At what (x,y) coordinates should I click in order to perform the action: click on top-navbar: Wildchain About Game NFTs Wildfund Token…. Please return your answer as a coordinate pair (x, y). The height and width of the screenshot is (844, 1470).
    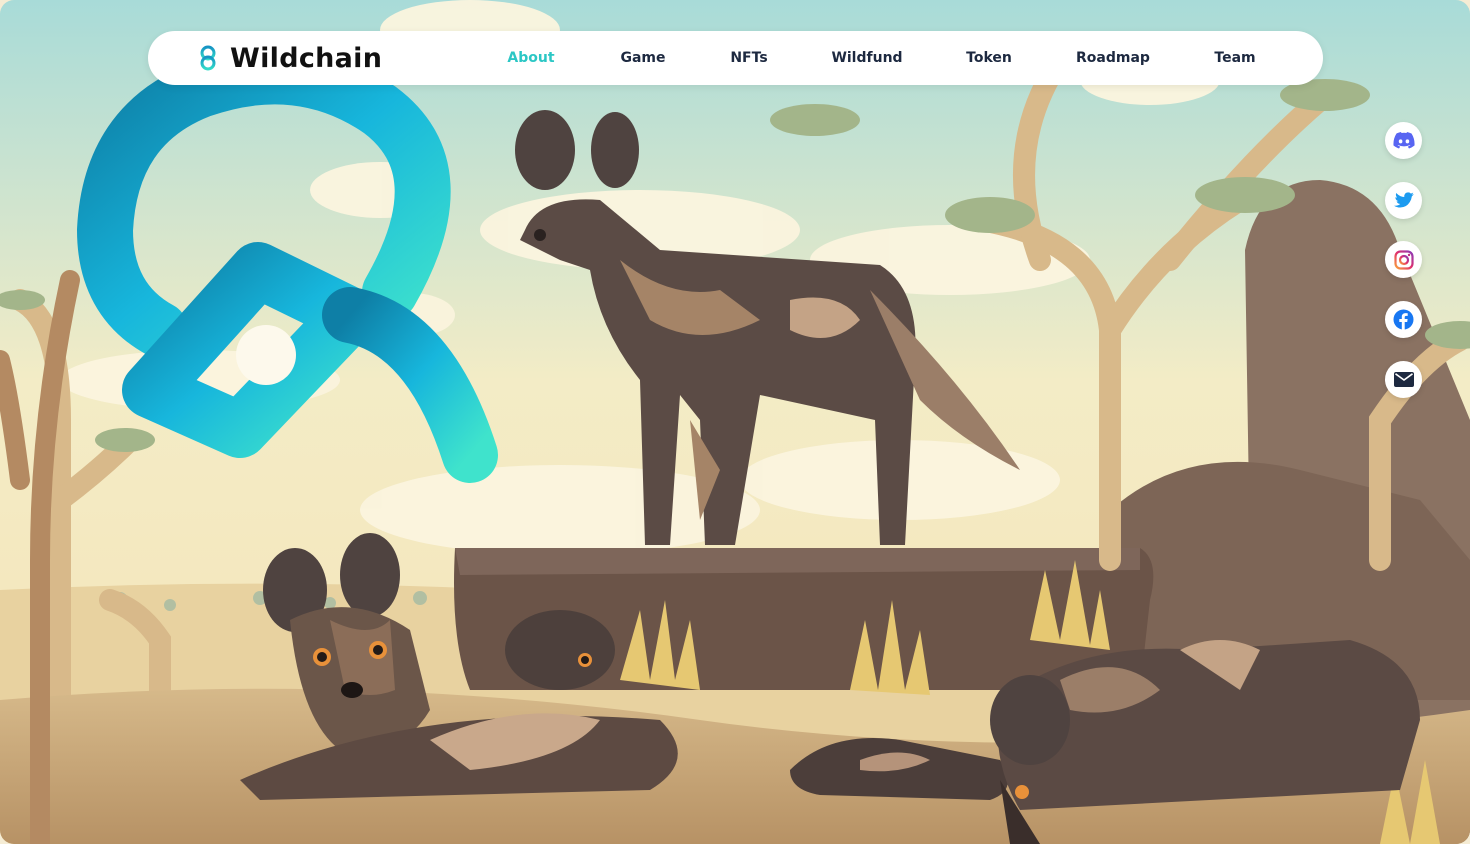
    Looking at the image, I should click on (735, 58).